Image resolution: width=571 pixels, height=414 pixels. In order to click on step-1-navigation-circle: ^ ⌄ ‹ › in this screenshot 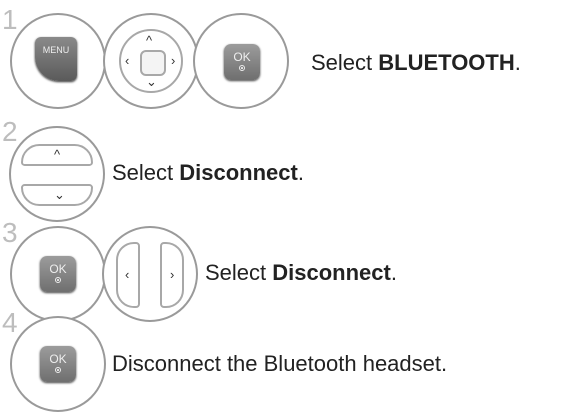, I will do `click(151, 61)`.